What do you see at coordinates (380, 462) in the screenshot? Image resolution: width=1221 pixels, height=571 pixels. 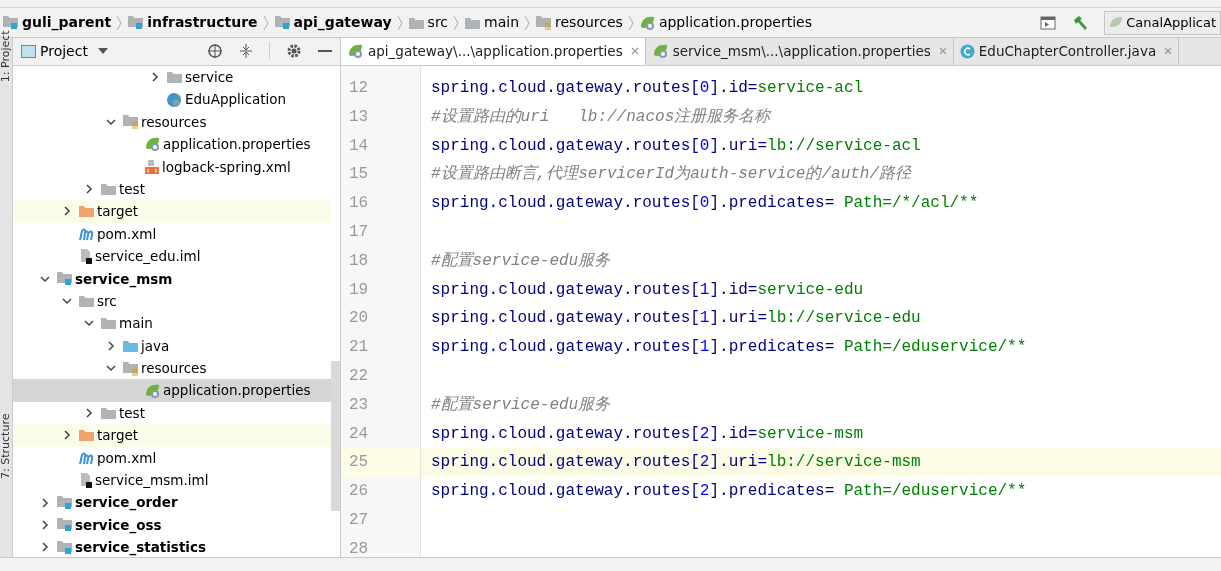 I see `line-number: 25` at bounding box center [380, 462].